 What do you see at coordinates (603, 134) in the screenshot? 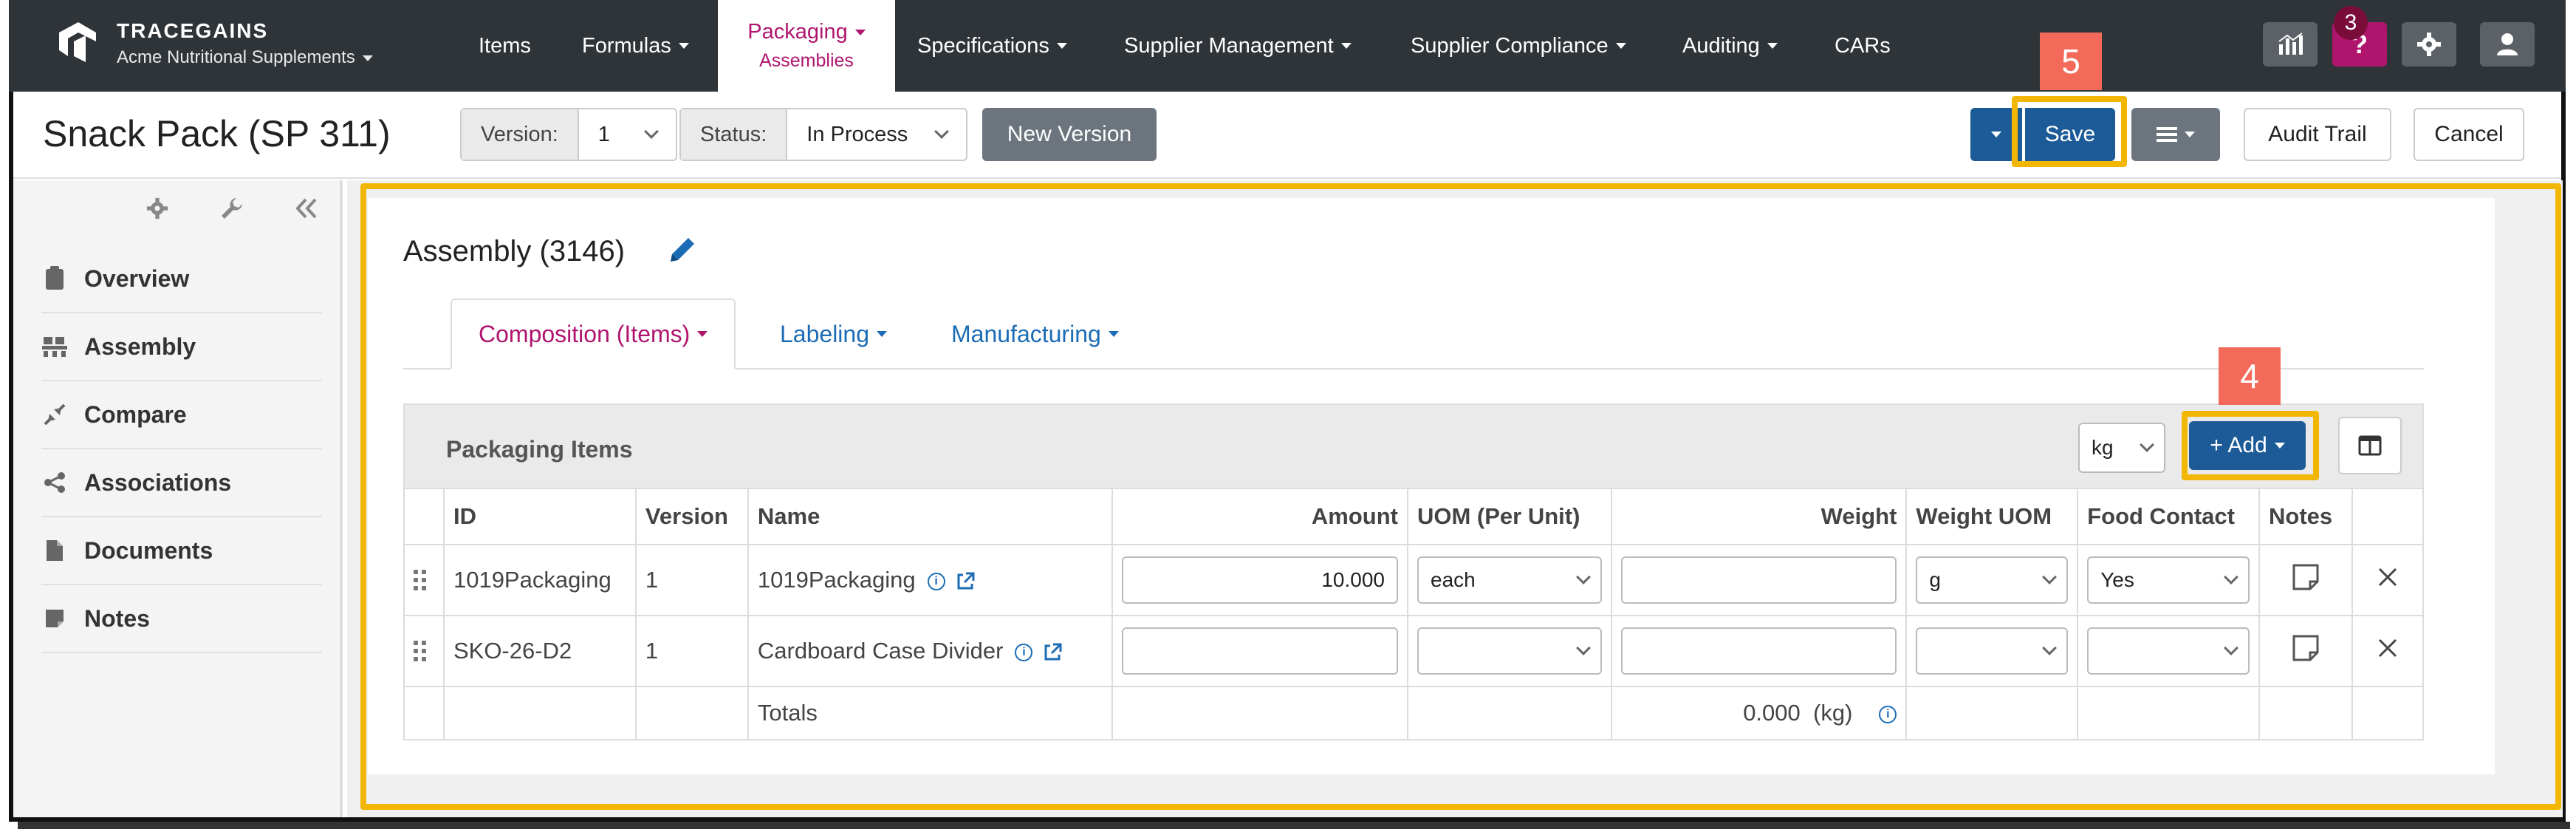
I see `version-value: 1` at bounding box center [603, 134].